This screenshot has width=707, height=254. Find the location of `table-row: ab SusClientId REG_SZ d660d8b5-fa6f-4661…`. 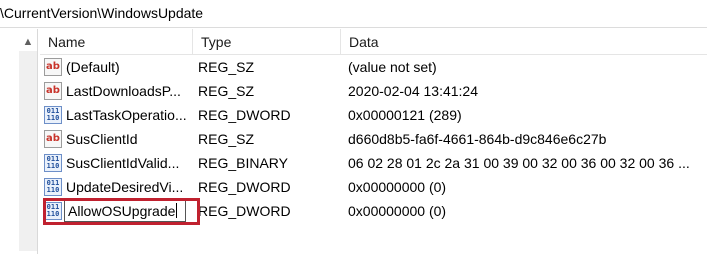

table-row: ab SusClientId REG_SZ d660d8b5-fa6f-4661… is located at coordinates (373, 139).